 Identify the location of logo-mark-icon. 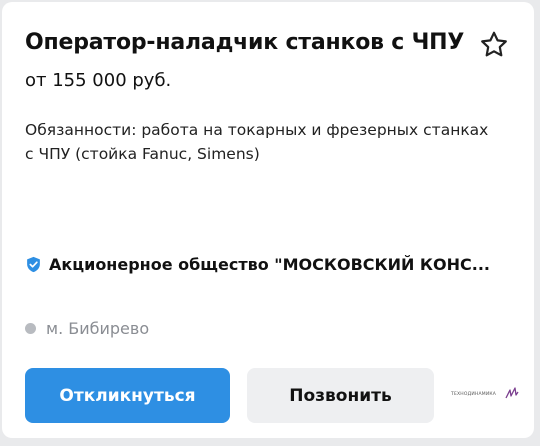
(512, 393).